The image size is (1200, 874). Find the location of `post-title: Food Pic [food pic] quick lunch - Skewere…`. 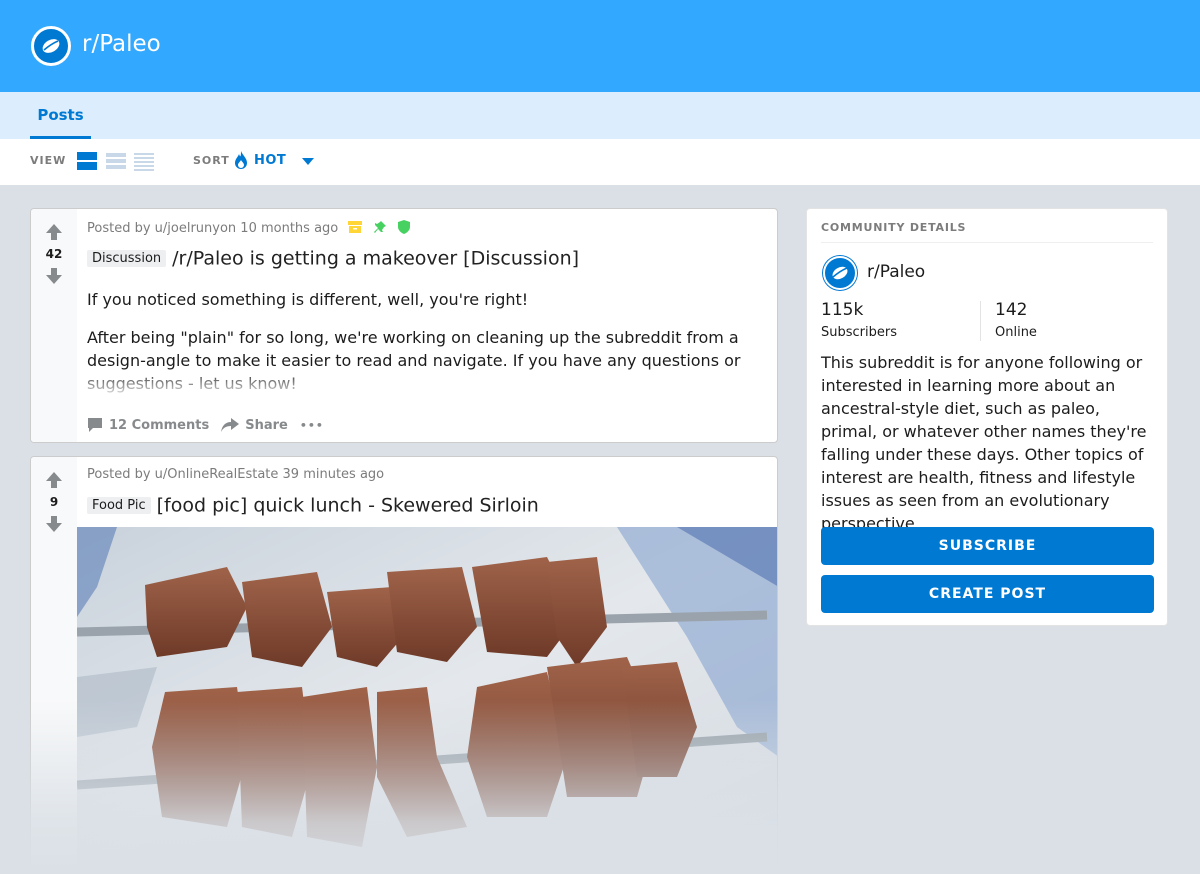

post-title: Food Pic [food pic] quick lunch - Skewere… is located at coordinates (313, 505).